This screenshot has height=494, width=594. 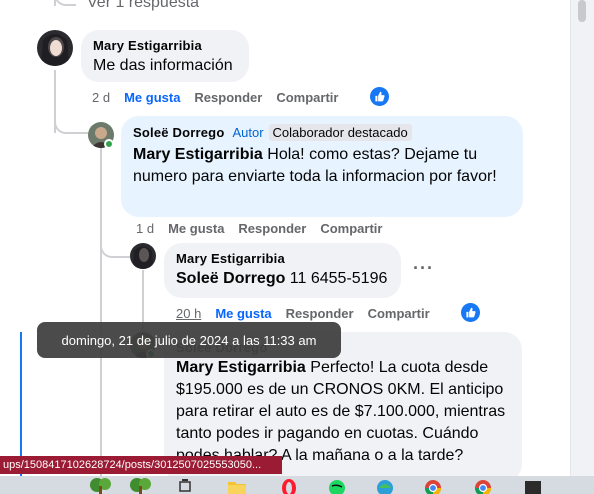 I want to click on comment-timestamp: 1 d, so click(x=145, y=228).